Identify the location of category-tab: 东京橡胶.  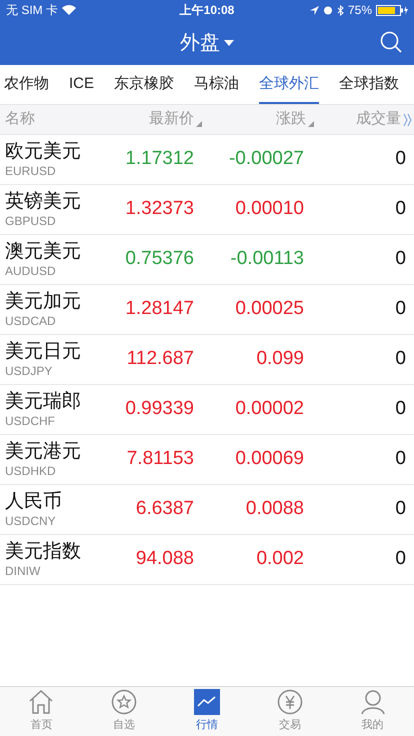
(144, 84).